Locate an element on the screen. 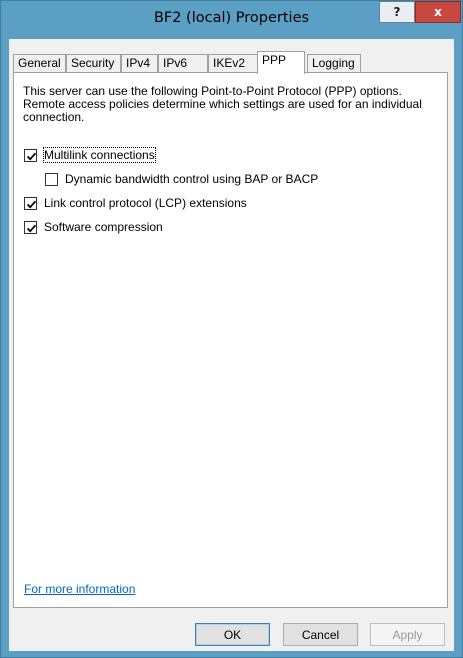 The image size is (463, 658). software-compression-label: Software compression is located at coordinates (103, 227).